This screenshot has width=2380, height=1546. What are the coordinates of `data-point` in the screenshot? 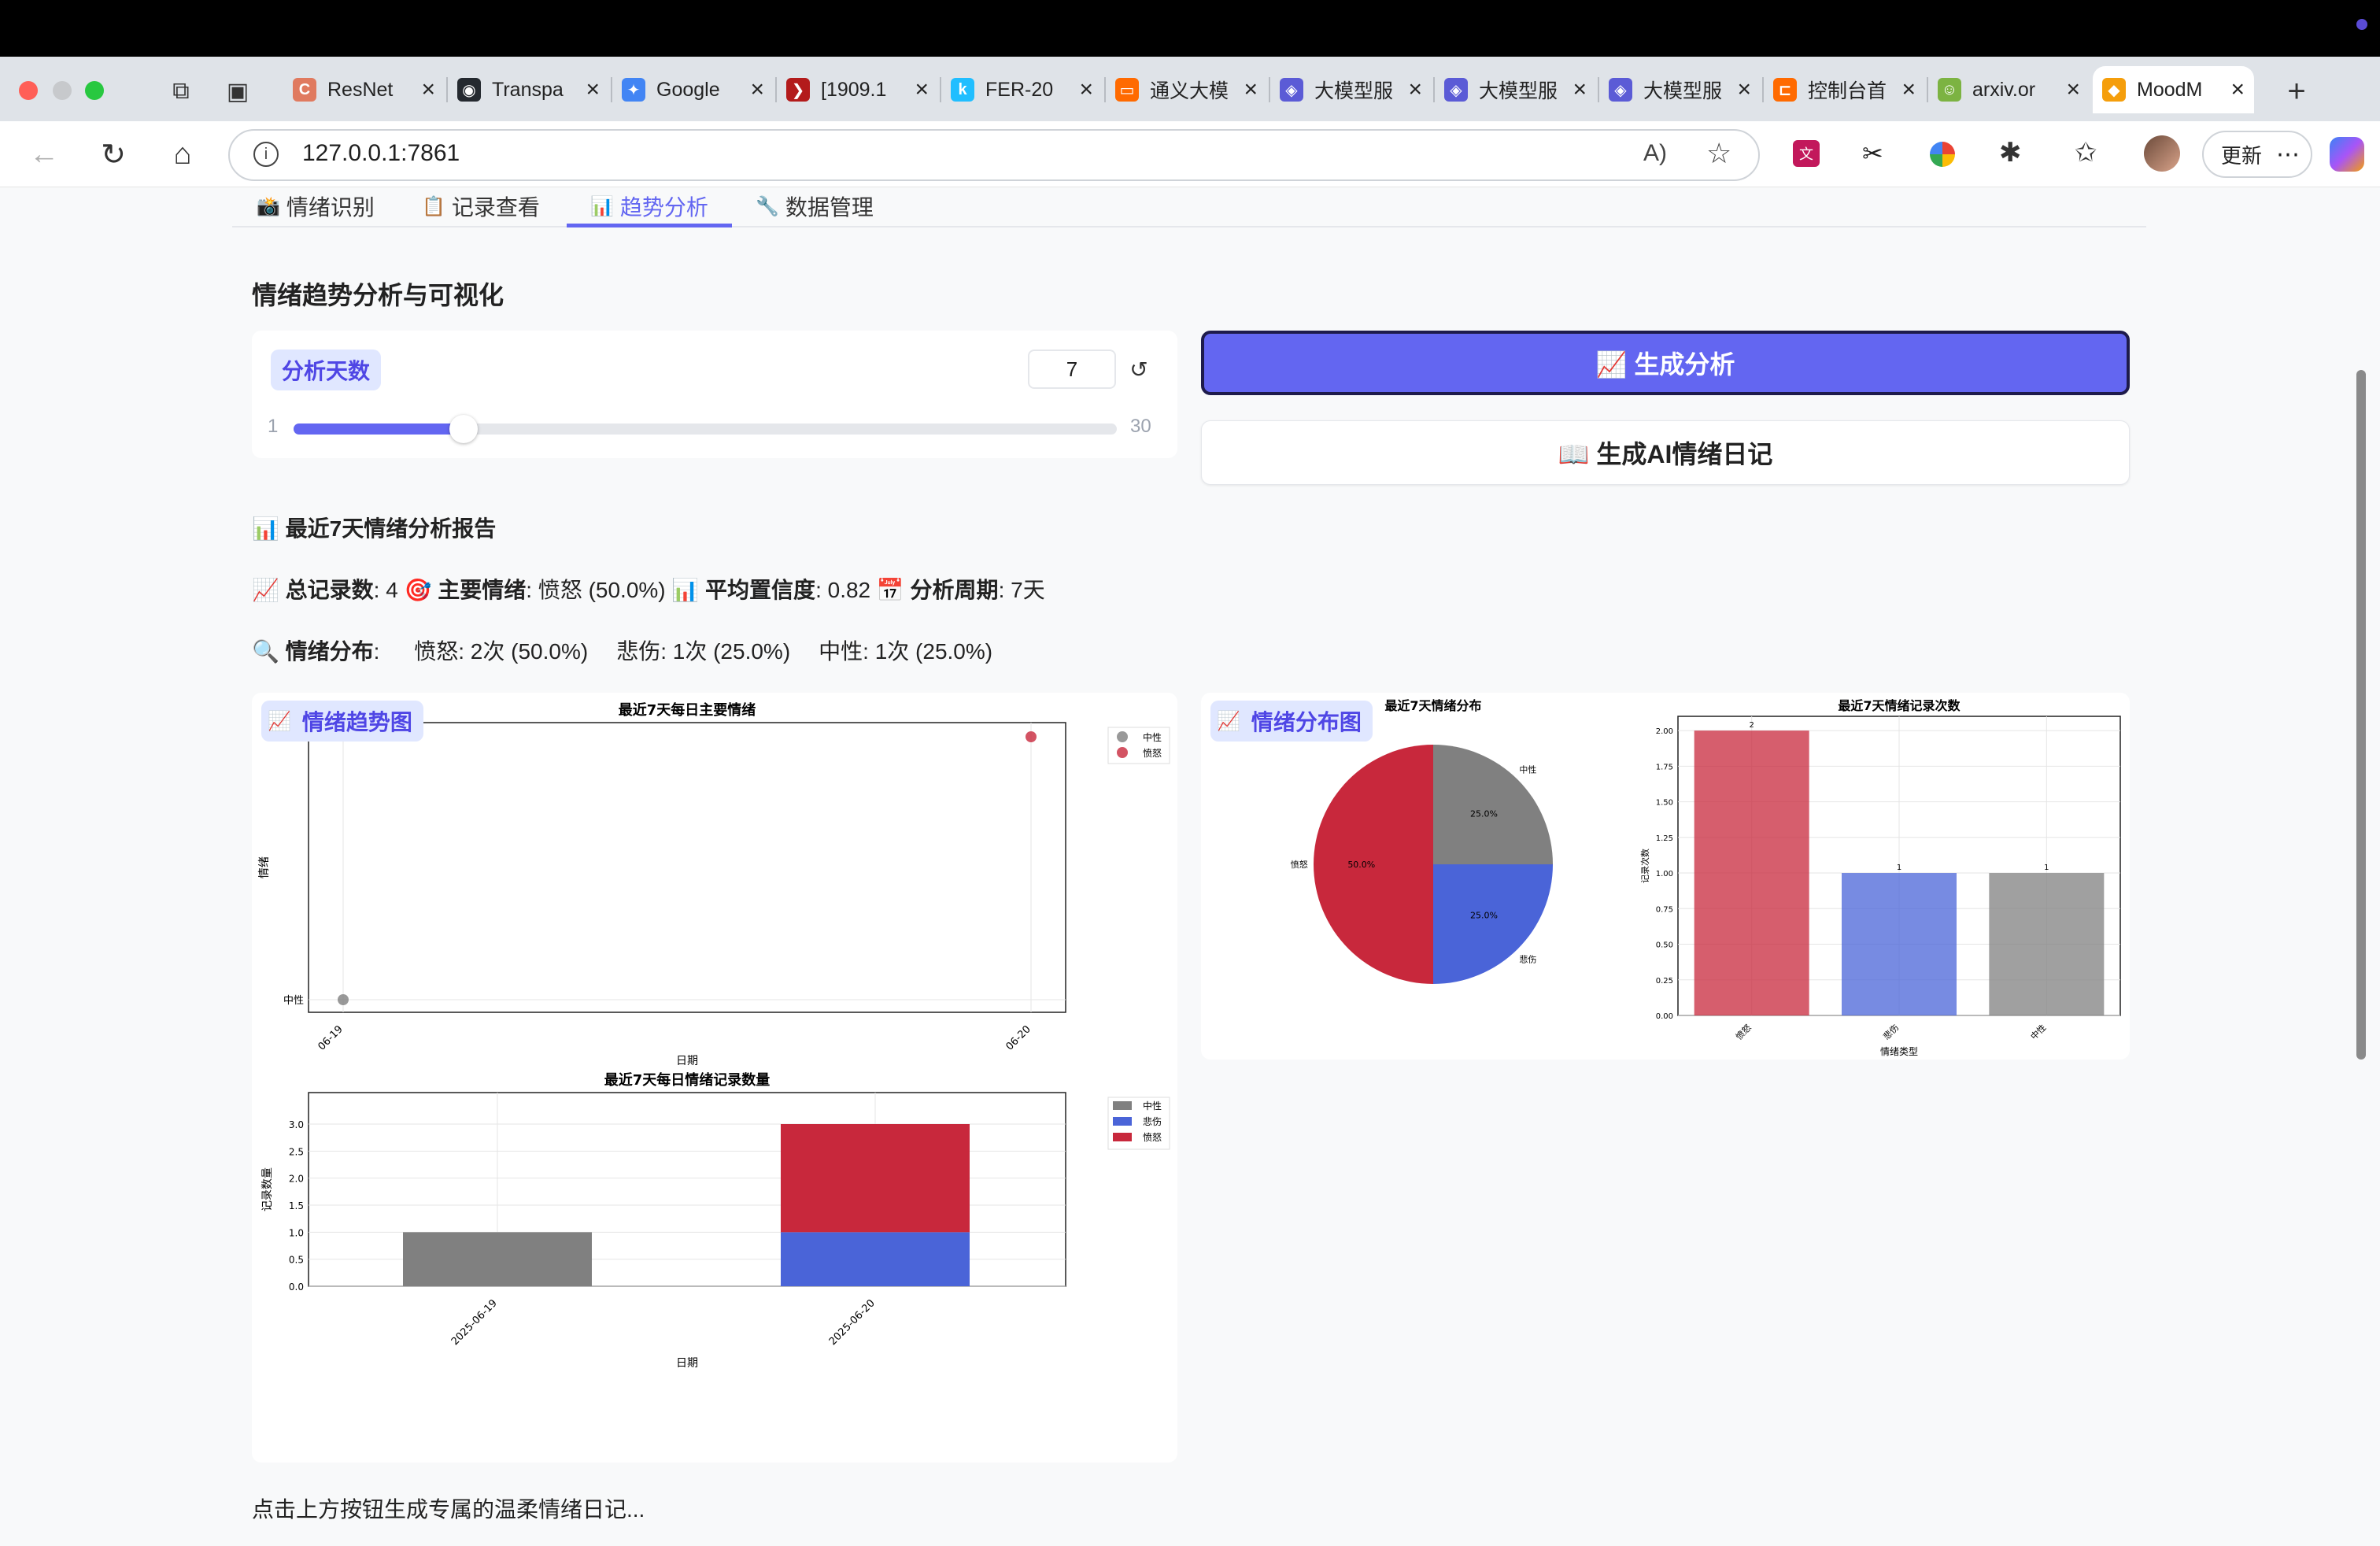 It's located at (1031, 737).